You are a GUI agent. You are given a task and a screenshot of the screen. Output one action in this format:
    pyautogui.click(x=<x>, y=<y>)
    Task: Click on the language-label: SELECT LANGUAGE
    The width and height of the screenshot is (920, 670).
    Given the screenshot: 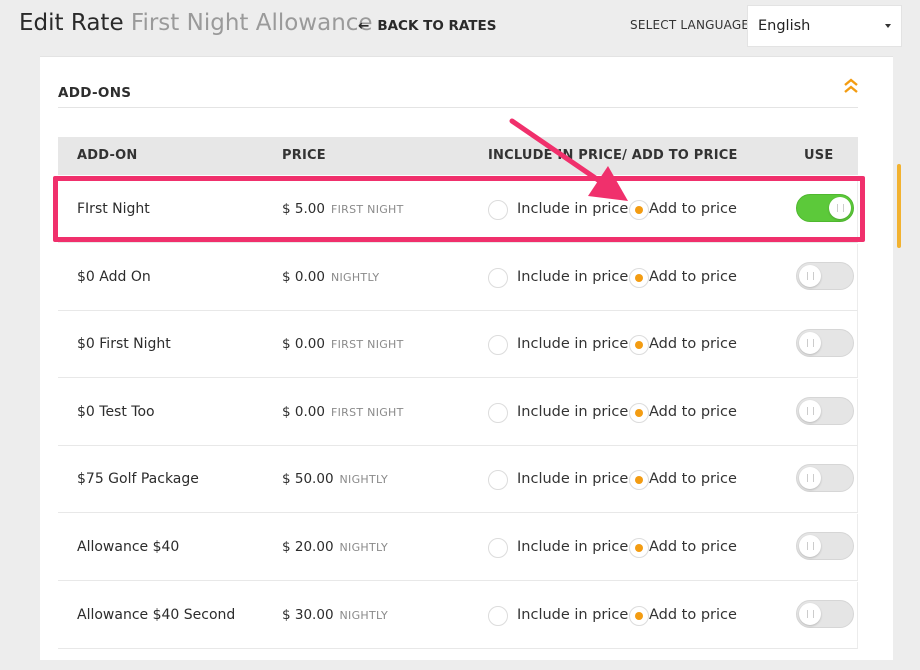 What is the action you would take?
    pyautogui.click(x=690, y=25)
    